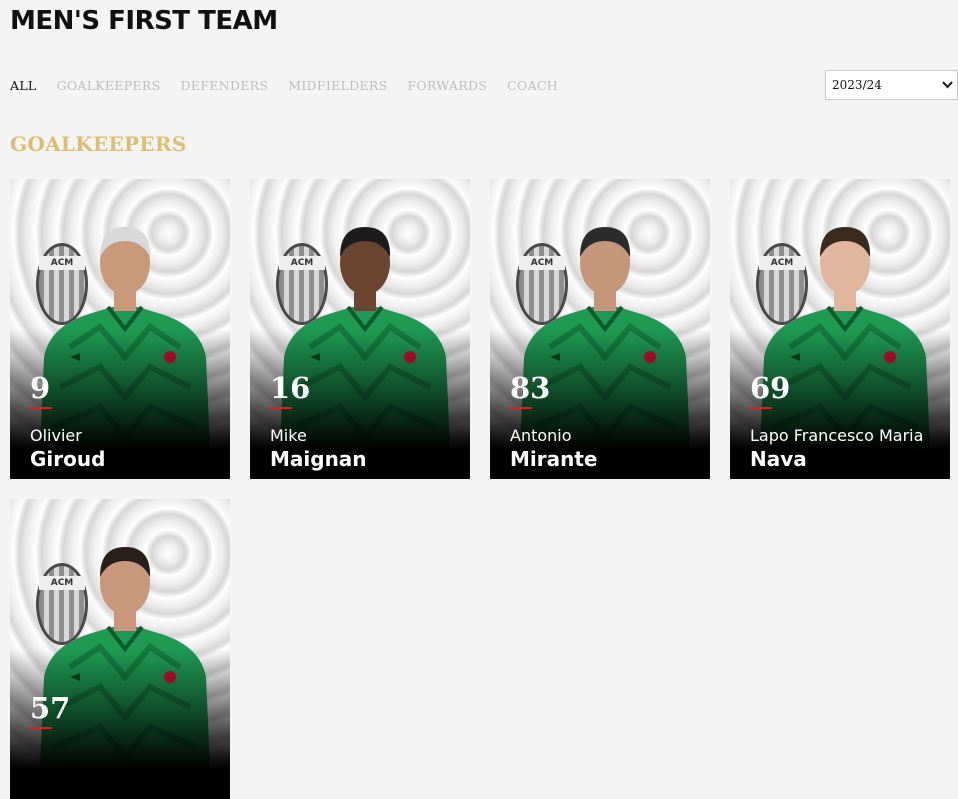 This screenshot has height=799, width=958. What do you see at coordinates (360, 329) in the screenshot?
I see `player-card: ACM 16 Mike Maignan` at bounding box center [360, 329].